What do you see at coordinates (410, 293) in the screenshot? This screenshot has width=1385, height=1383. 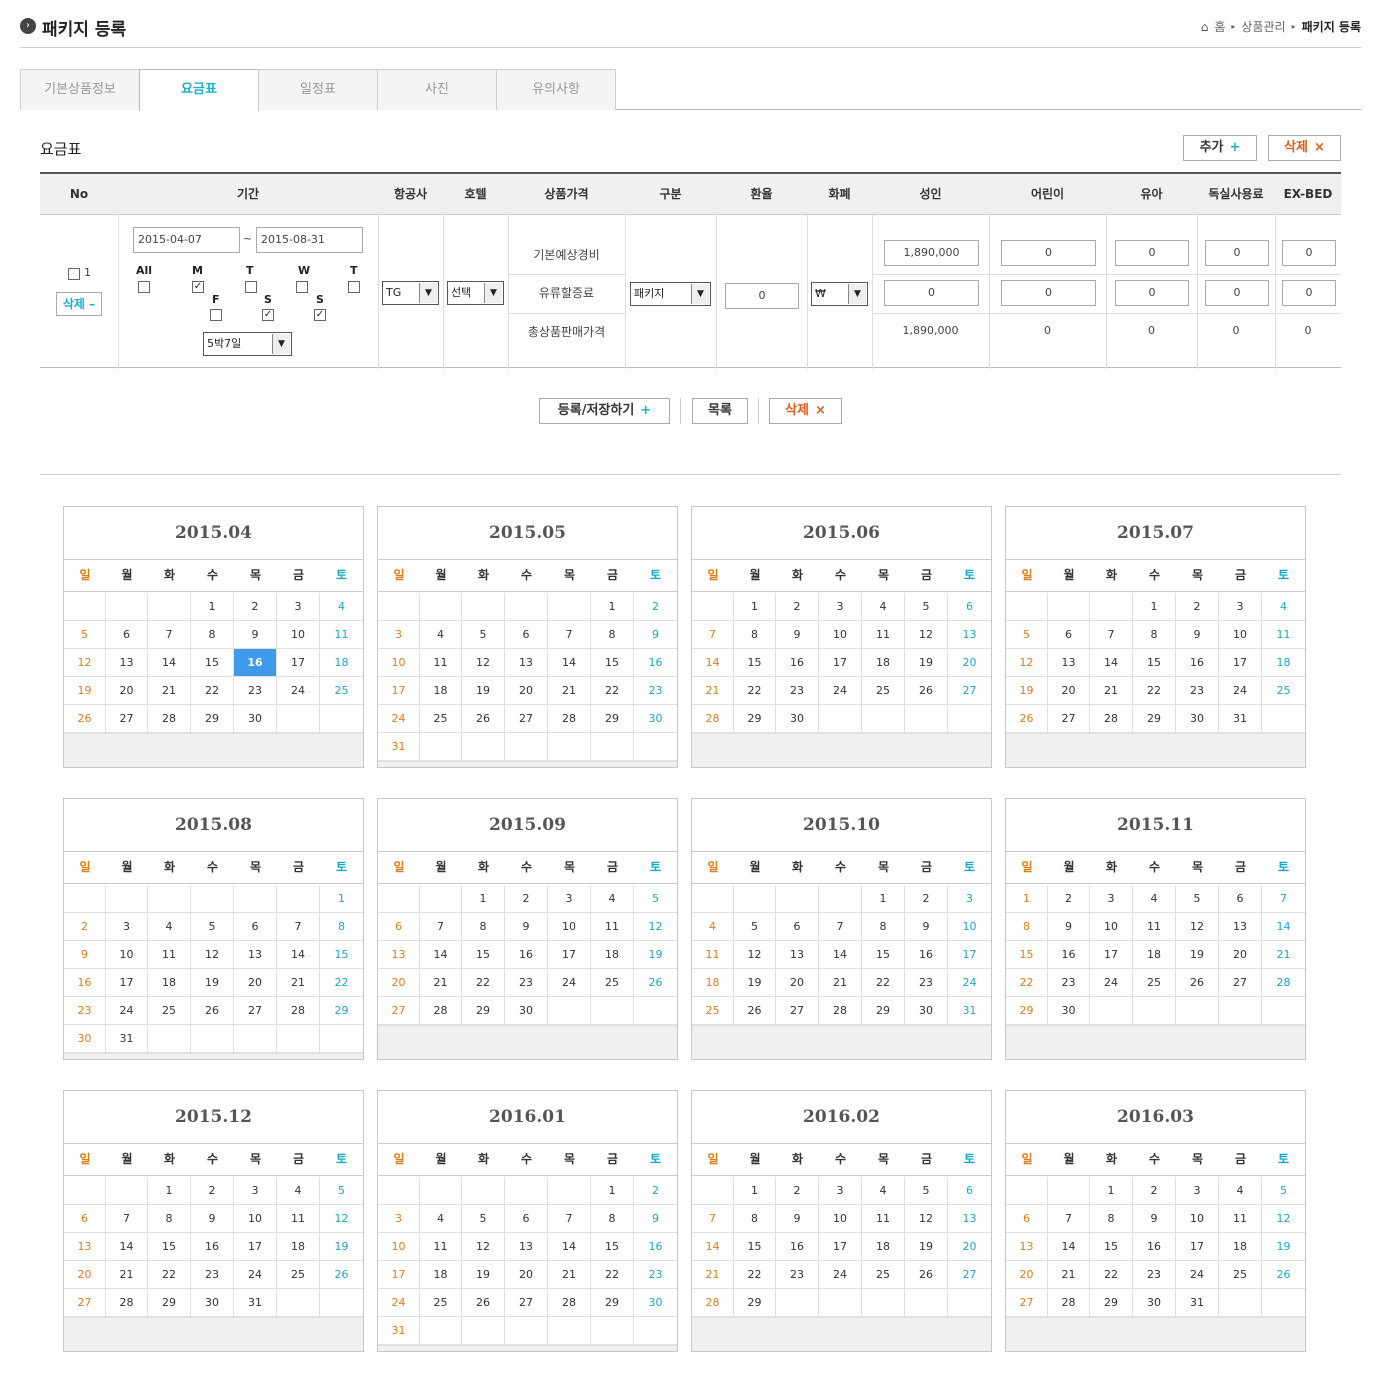 I see `airline-select: TG ▼` at bounding box center [410, 293].